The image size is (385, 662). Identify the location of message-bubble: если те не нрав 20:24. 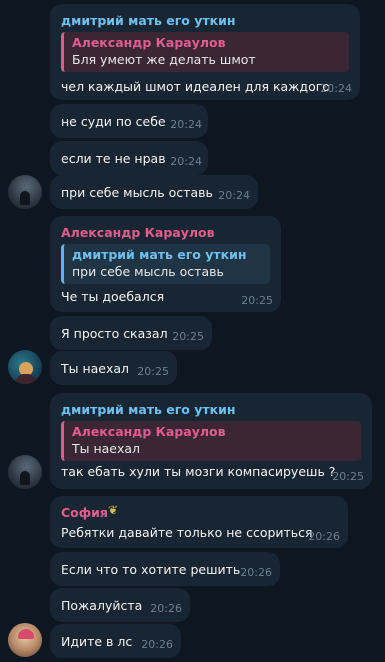
(129, 158).